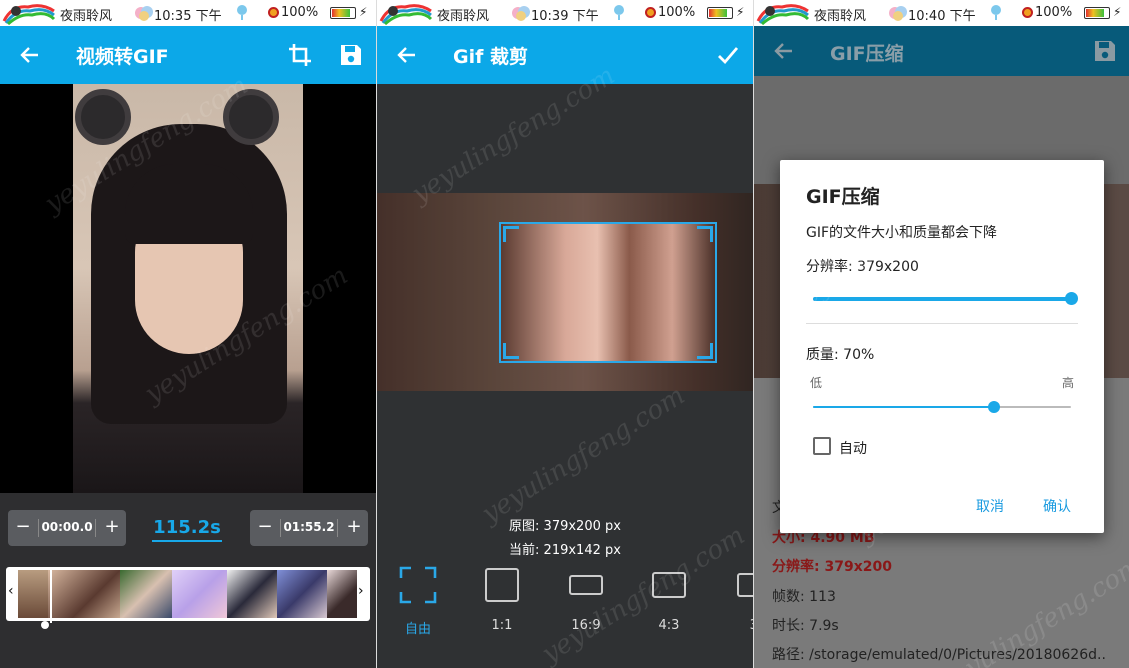 Image resolution: width=1129 pixels, height=668 pixels. I want to click on auto-checkbox, so click(822, 446).